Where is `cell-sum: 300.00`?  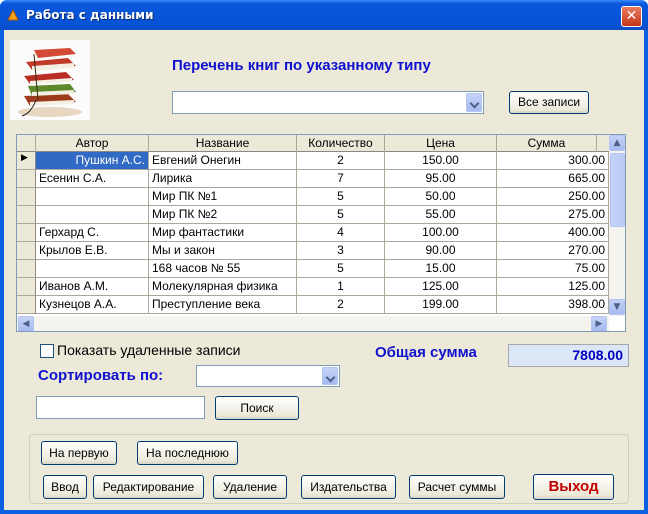 cell-sum: 300.00 is located at coordinates (553, 161).